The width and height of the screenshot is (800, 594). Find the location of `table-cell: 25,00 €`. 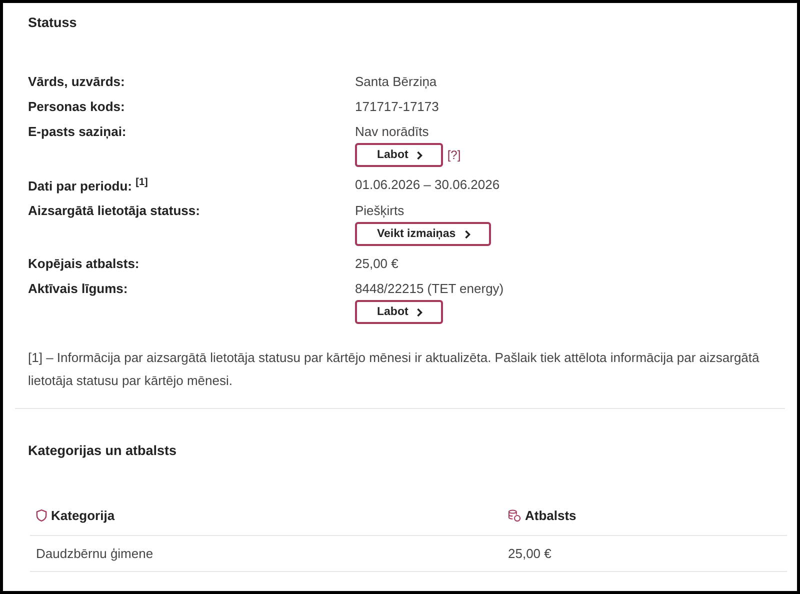

table-cell: 25,00 € is located at coordinates (644, 554).